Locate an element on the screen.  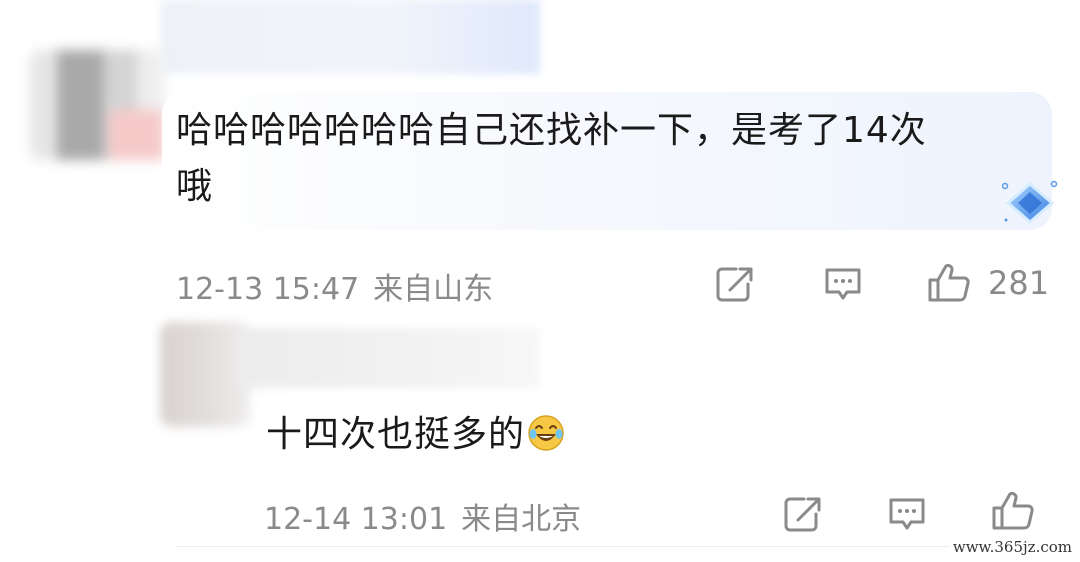
like-count: 281 is located at coordinates (1019, 283).